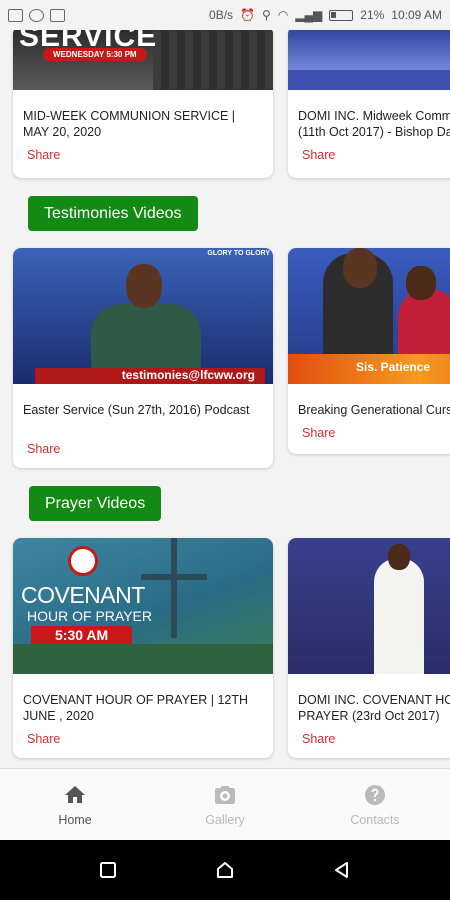 The height and width of the screenshot is (900, 450). Describe the element at coordinates (150, 376) in the screenshot. I see `thumbnail-banner: testimonies@lfcww.org` at that location.